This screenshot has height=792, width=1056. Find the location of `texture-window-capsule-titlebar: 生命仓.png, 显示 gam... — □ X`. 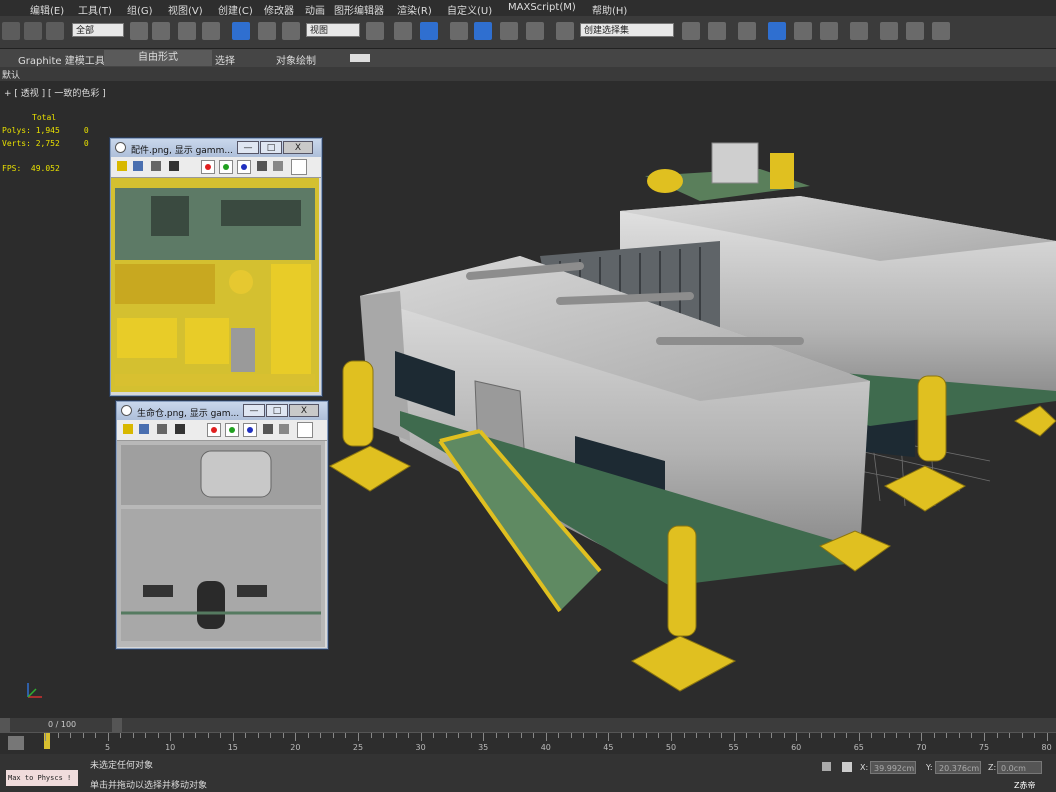

texture-window-capsule-titlebar: 生命仓.png, 显示 gam... — □ X is located at coordinates (222, 411).